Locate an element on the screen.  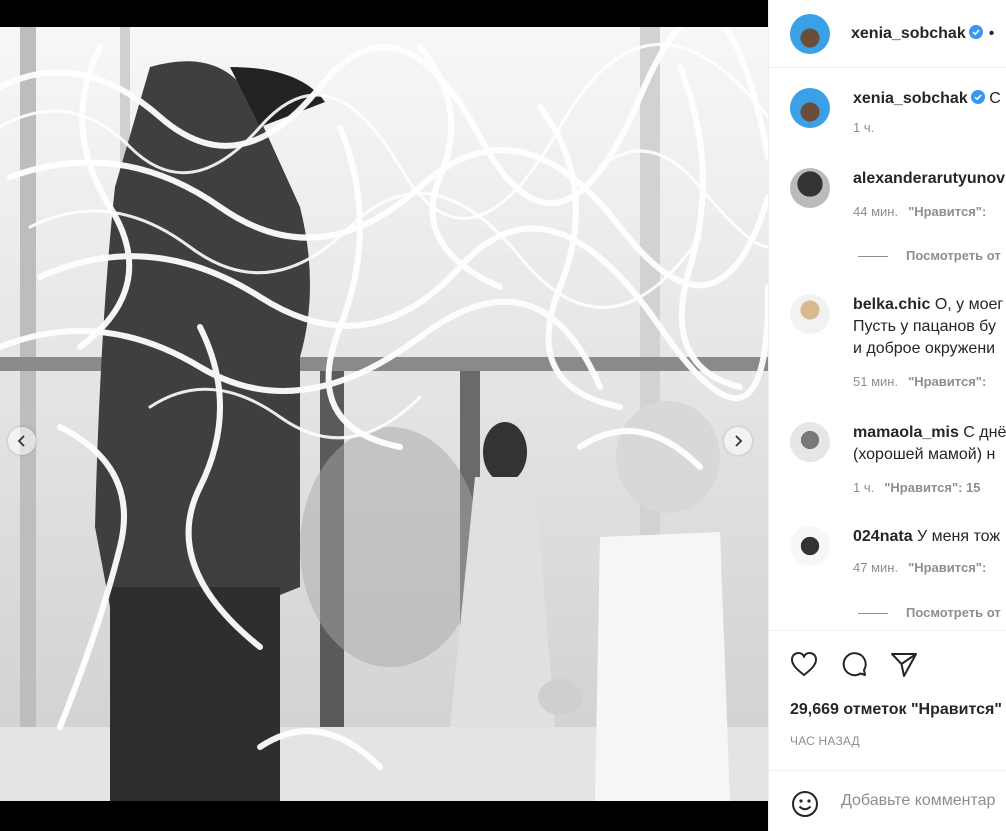
comment-text-line: Пусть у пацанов бу is located at coordinates (924, 326).